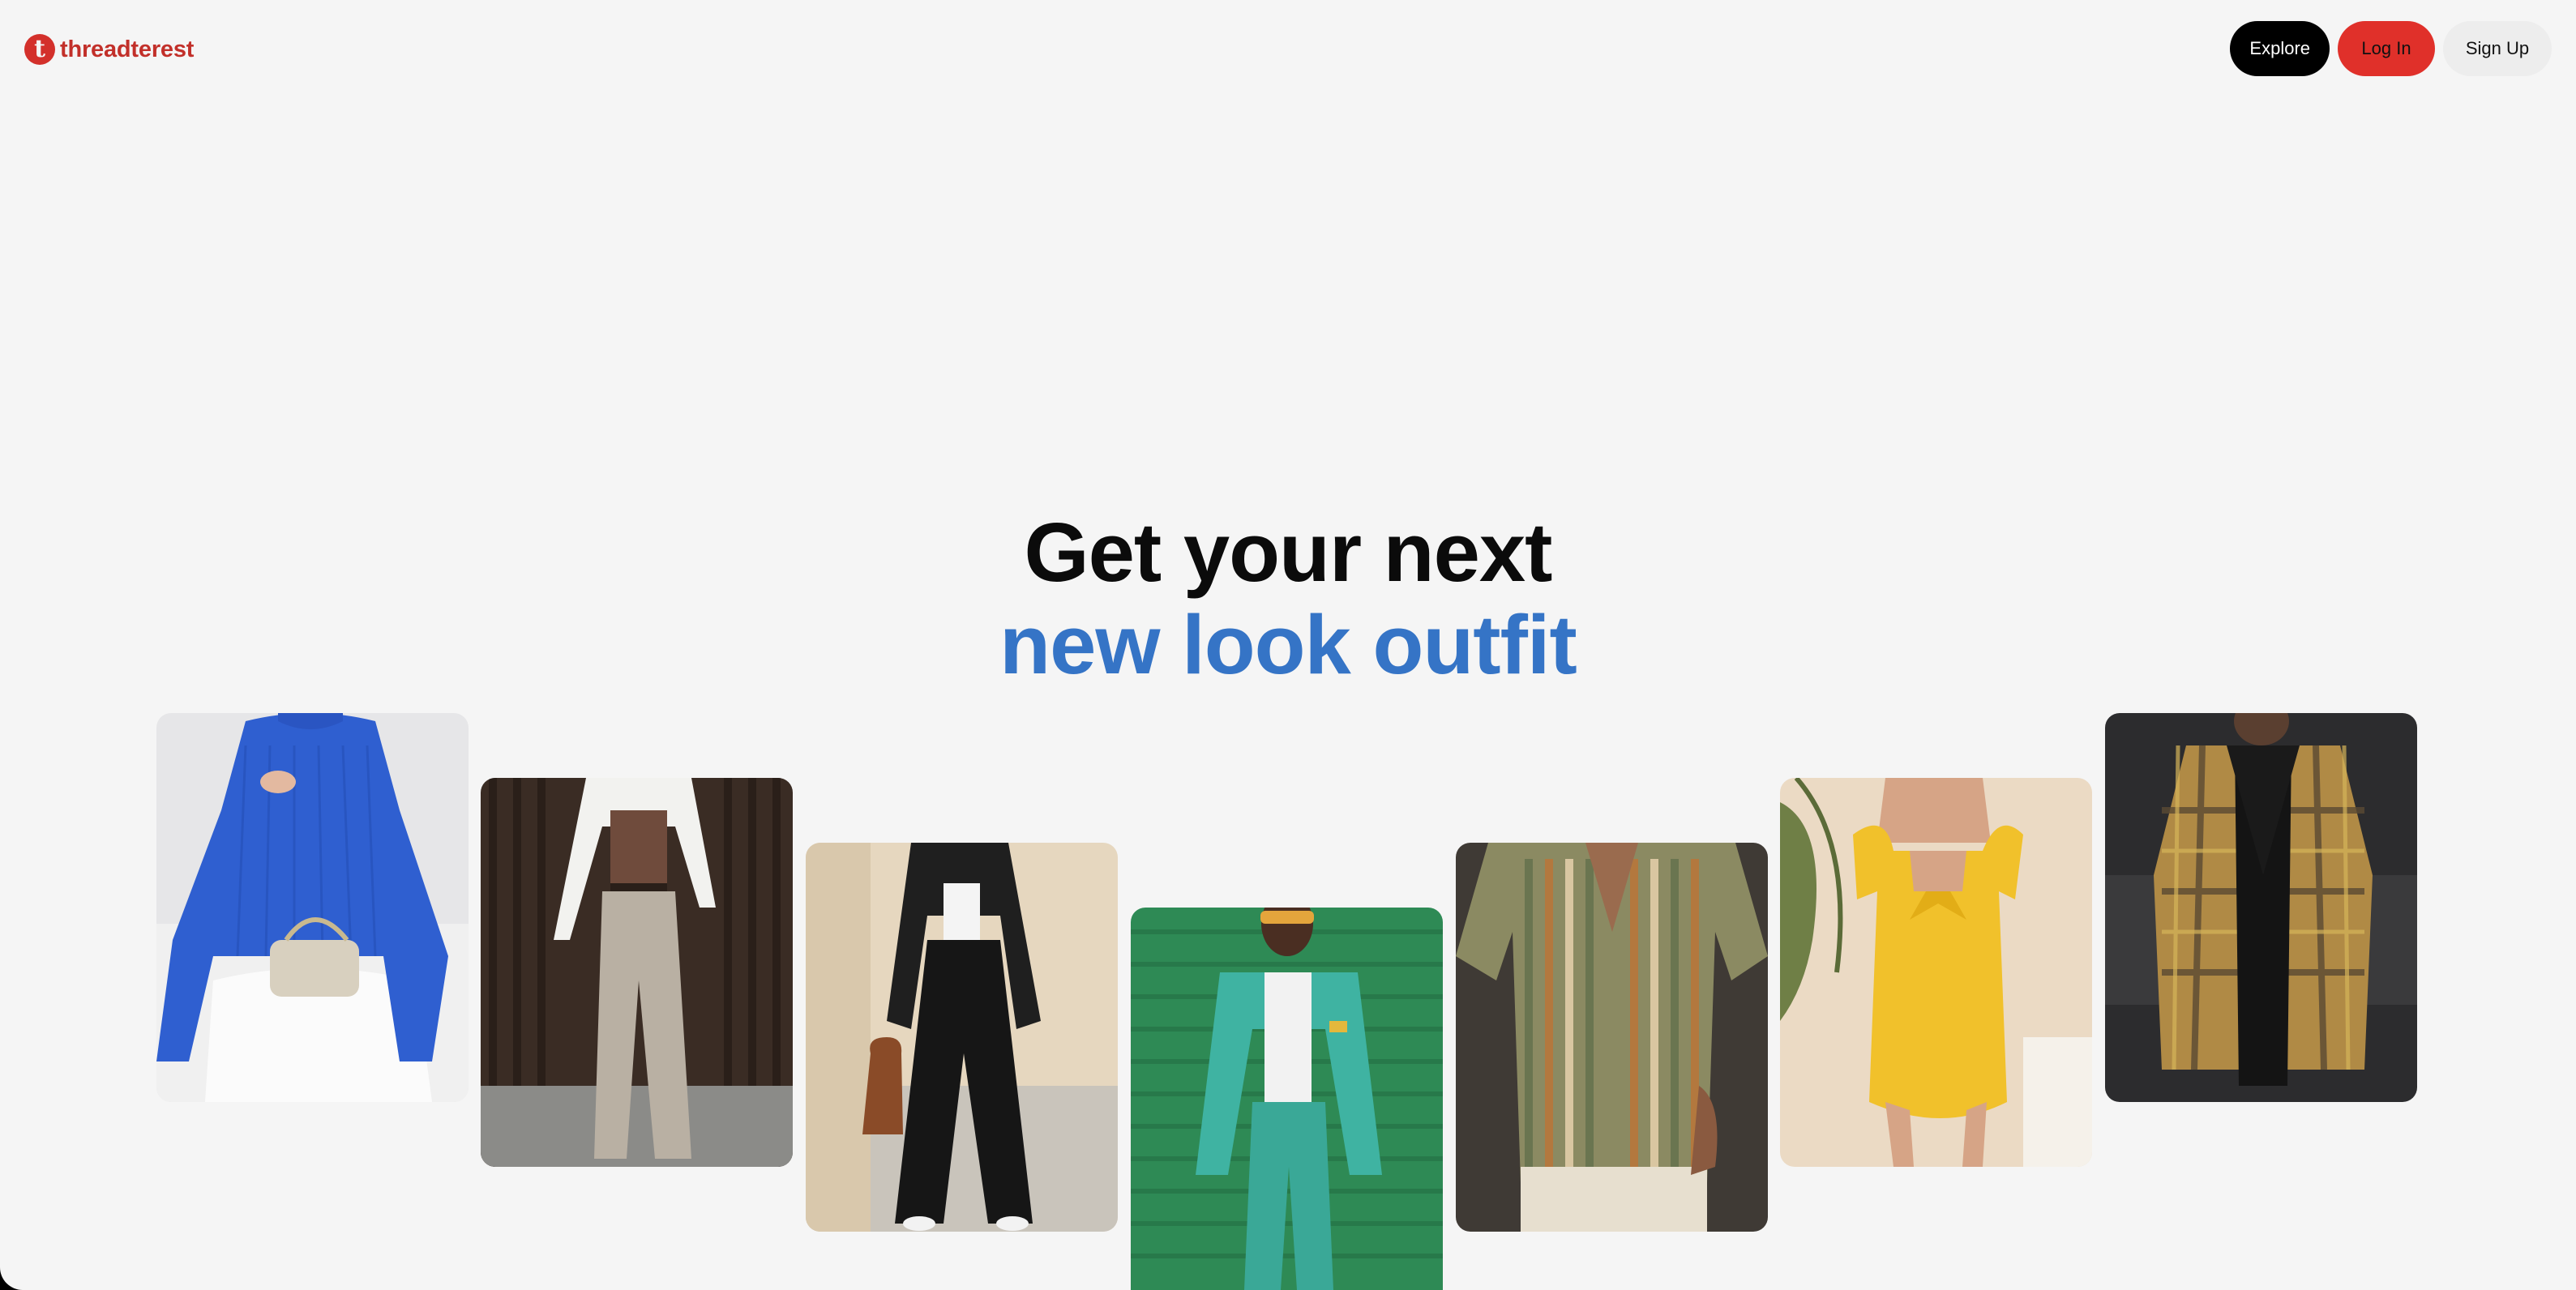 Image resolution: width=2576 pixels, height=1290 pixels. I want to click on explore-button: Explore, so click(2280, 48).